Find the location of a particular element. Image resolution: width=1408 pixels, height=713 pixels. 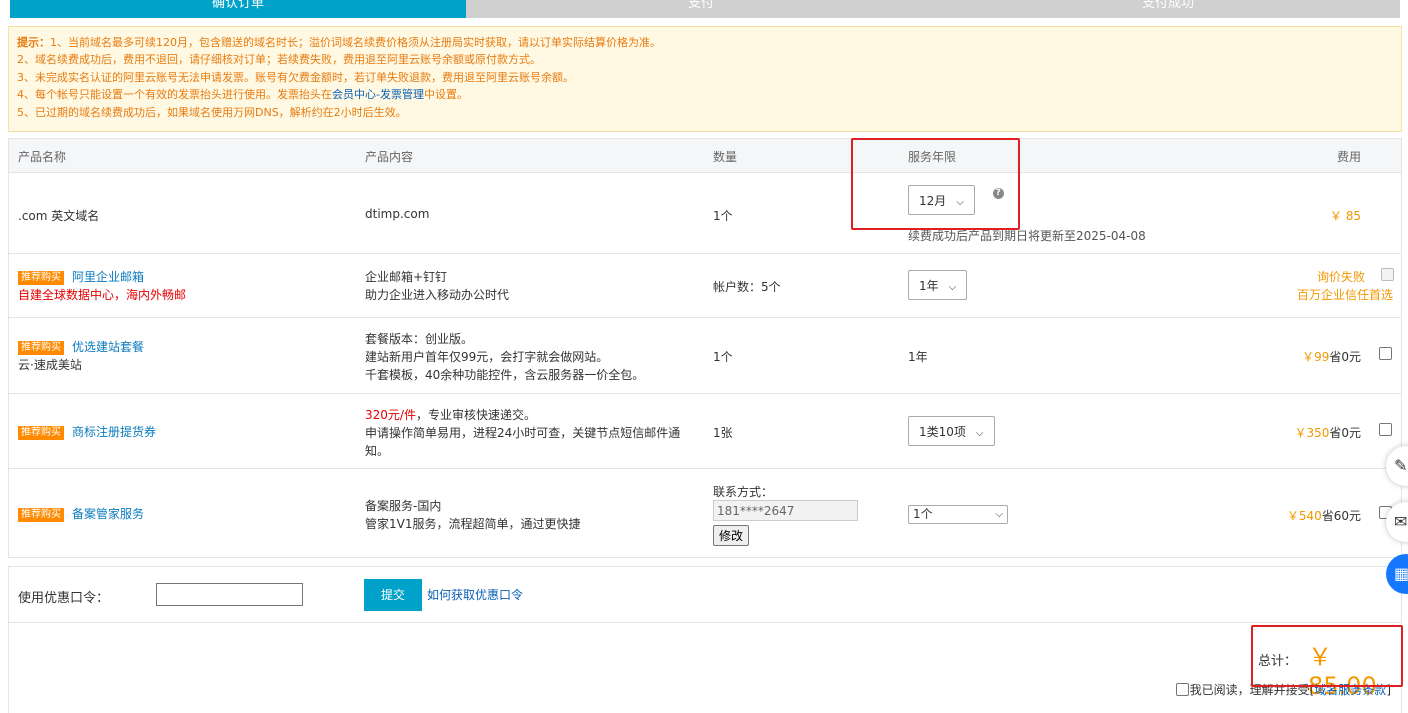

tip-line-5: 5、已过期的域名续费成功后，如果域名使用万网DNS，解析约在2小时后生效。 is located at coordinates (212, 112).